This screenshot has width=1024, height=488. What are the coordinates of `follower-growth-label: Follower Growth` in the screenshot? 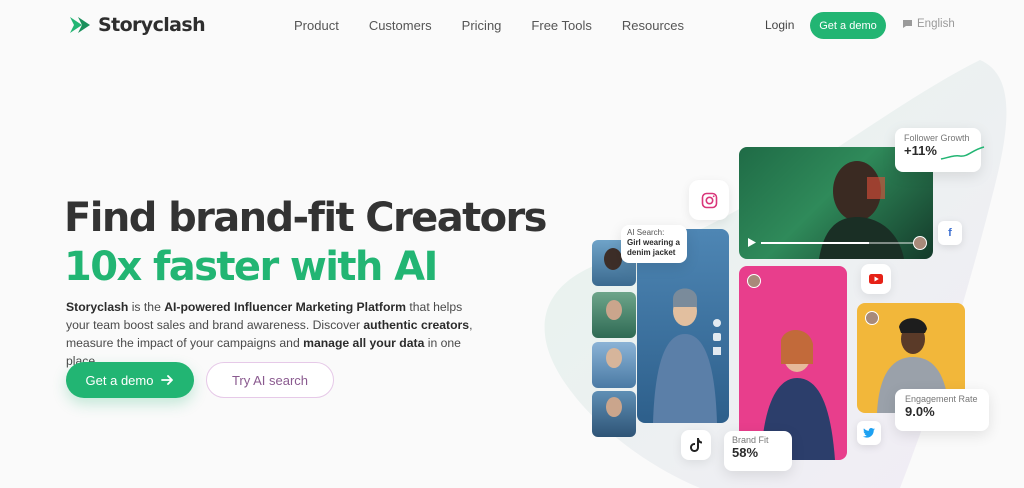 It's located at (937, 138).